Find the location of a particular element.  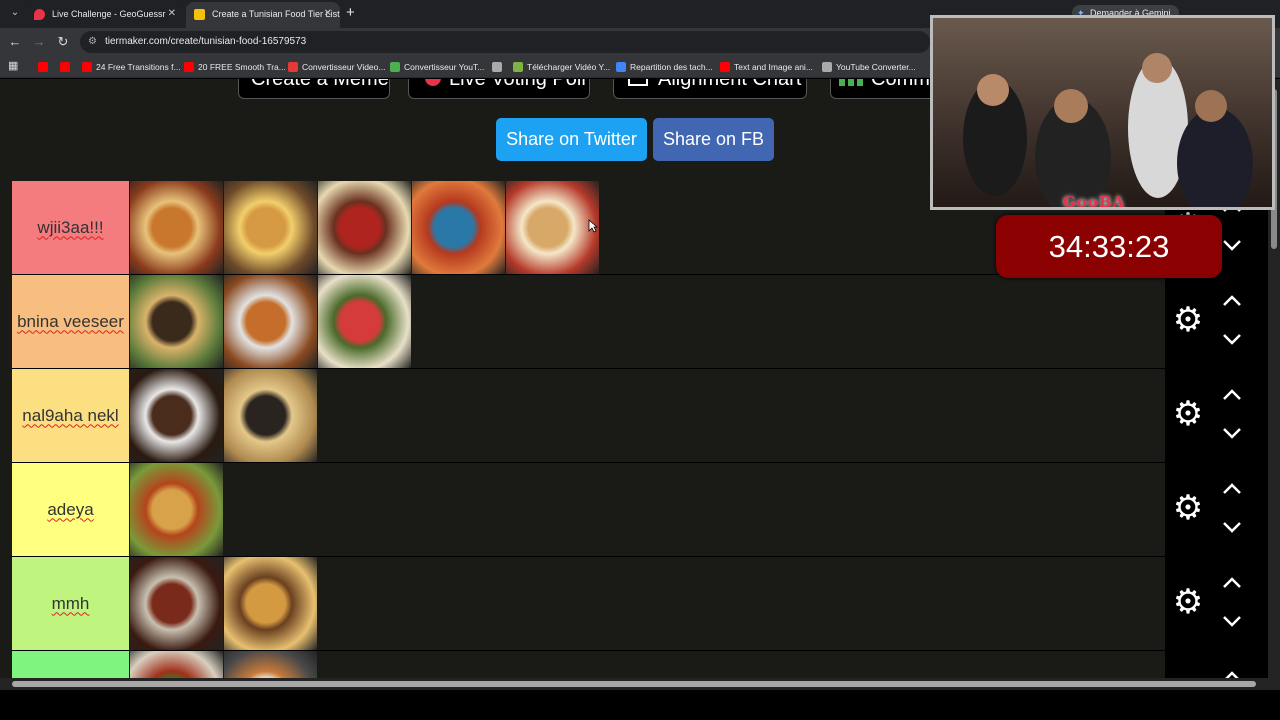

tier-label: nal9aha nekl is located at coordinates (70, 415).